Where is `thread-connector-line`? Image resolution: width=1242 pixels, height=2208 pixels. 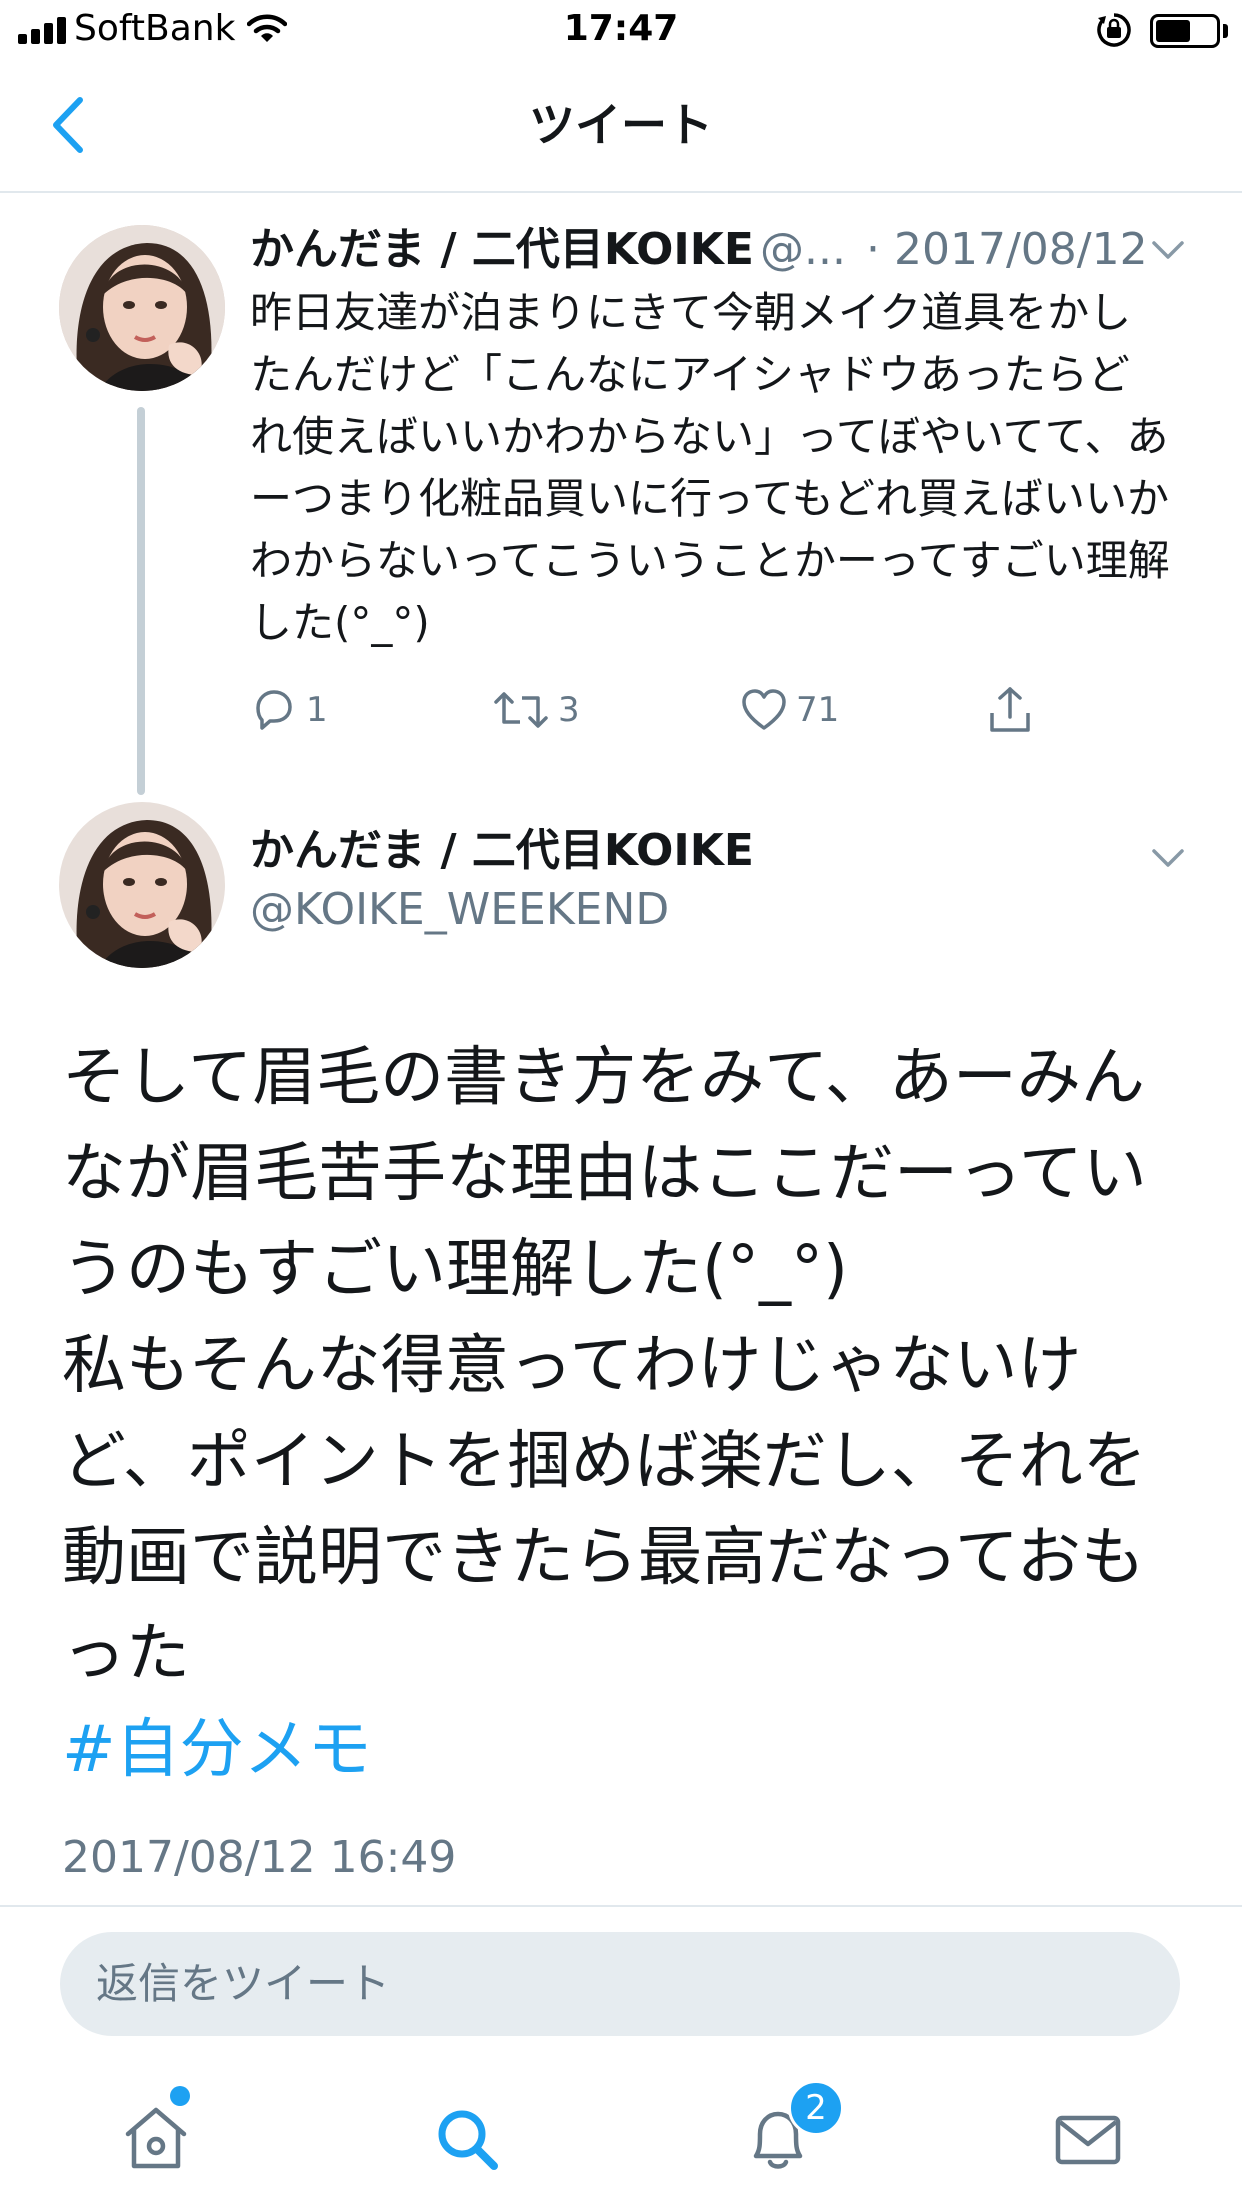 thread-connector-line is located at coordinates (141, 601).